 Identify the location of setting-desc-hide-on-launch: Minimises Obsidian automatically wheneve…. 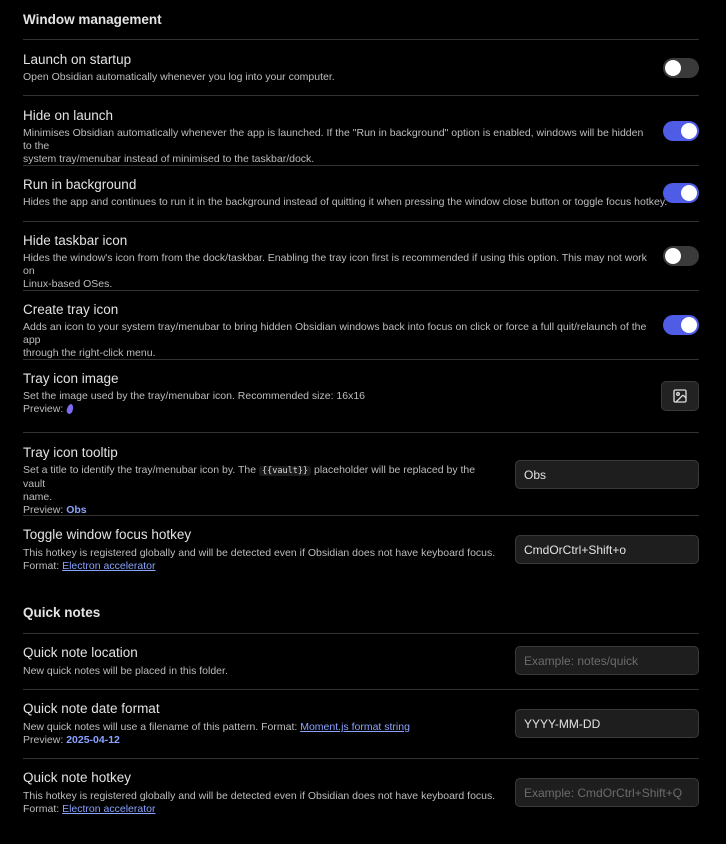
(335, 146).